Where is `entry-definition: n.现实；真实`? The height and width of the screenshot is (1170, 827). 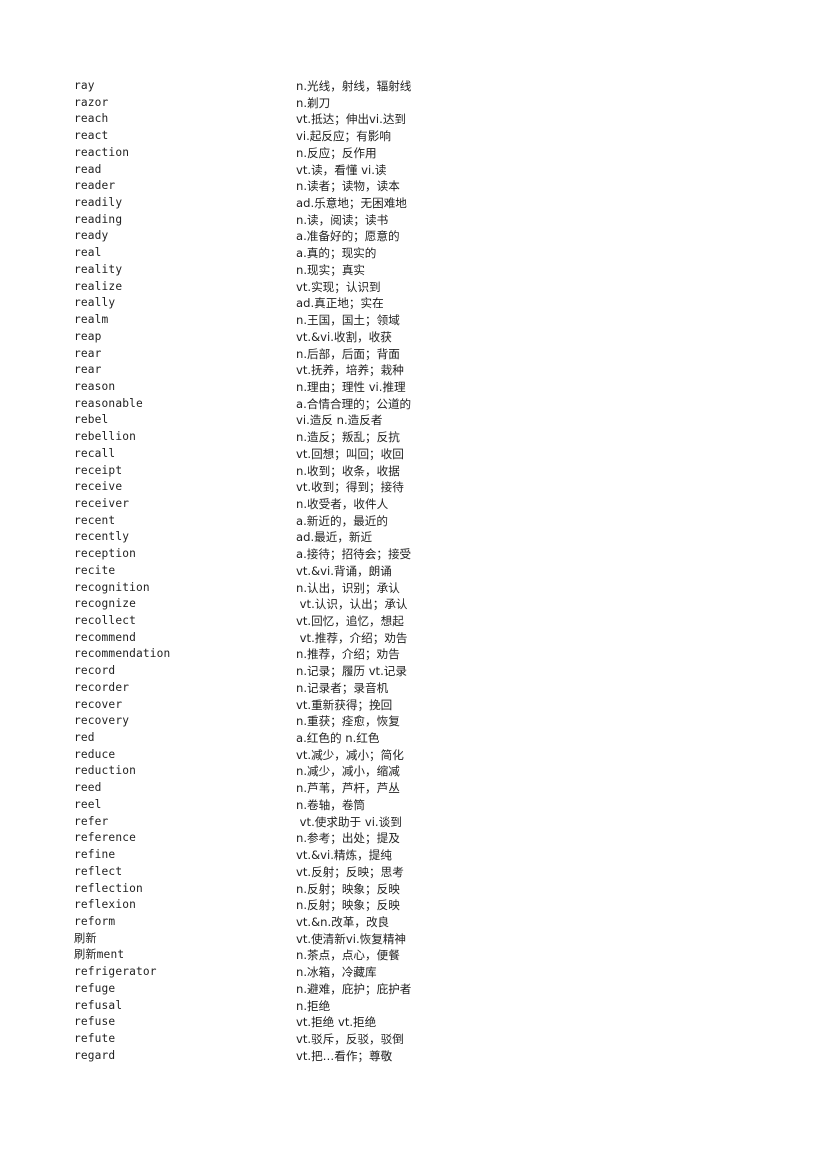
entry-definition: n.现实；真实 is located at coordinates (331, 269).